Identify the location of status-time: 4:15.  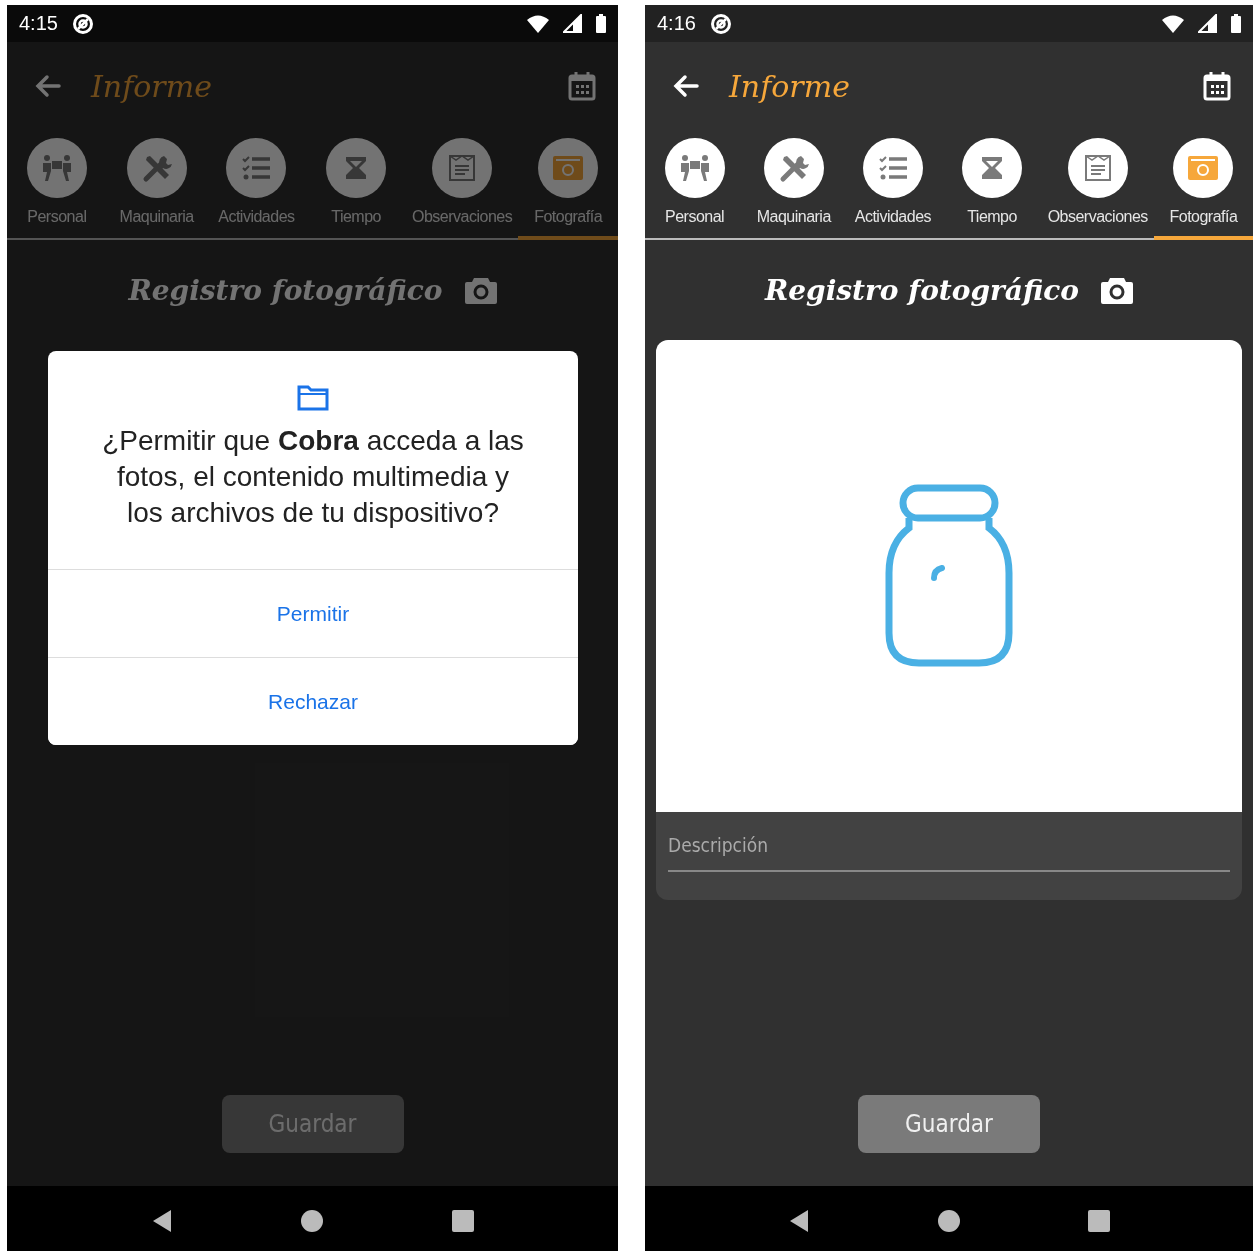
(38, 23).